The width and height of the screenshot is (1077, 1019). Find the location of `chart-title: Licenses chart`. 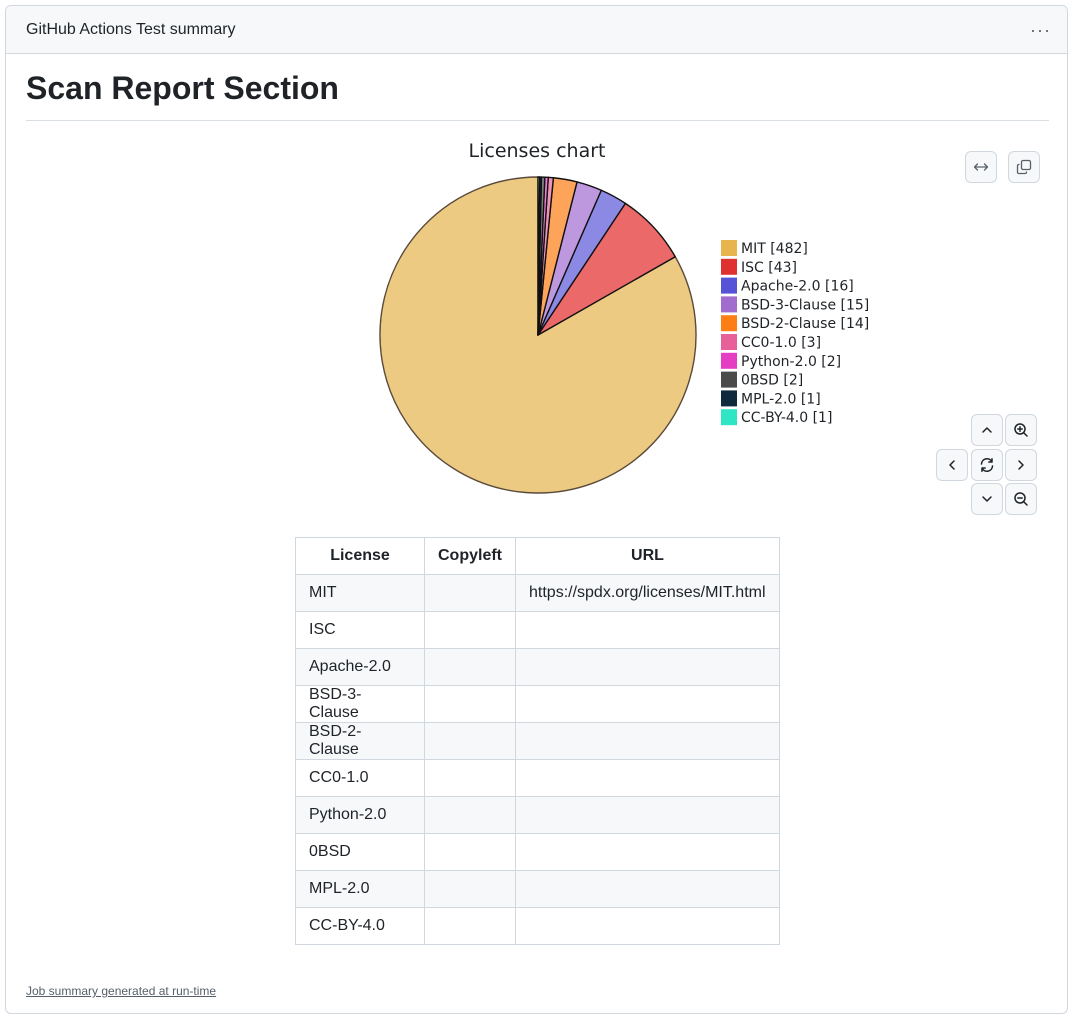

chart-title: Licenses chart is located at coordinates (537, 151).